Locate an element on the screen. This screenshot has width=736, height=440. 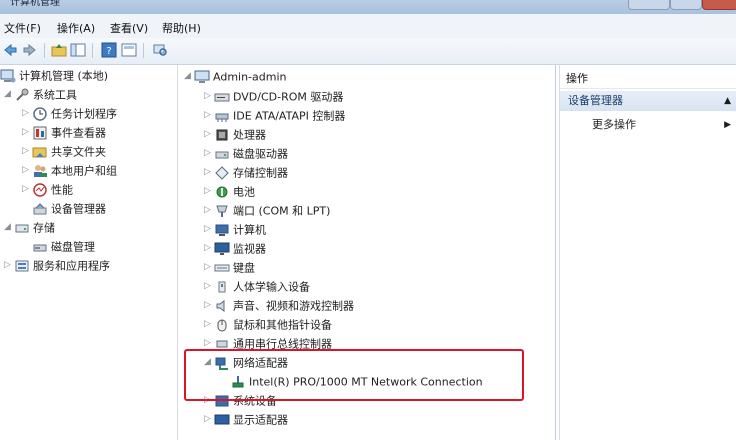
device-category: ▷ 键盘 is located at coordinates (229, 267).